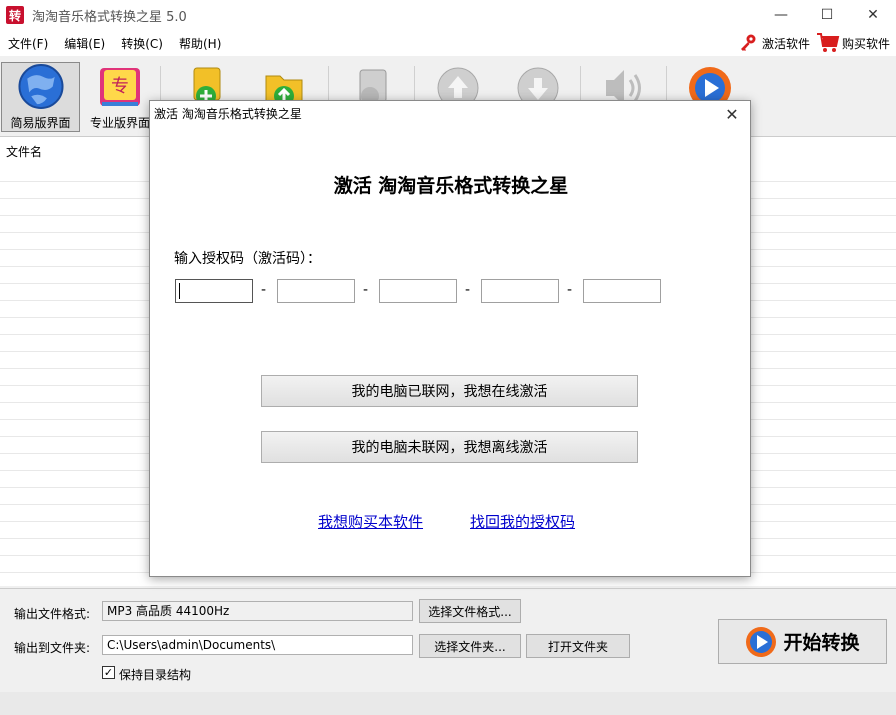 This screenshot has height=715, width=896. Describe the element at coordinates (40, 86) in the screenshot. I see `globe-icon` at that location.